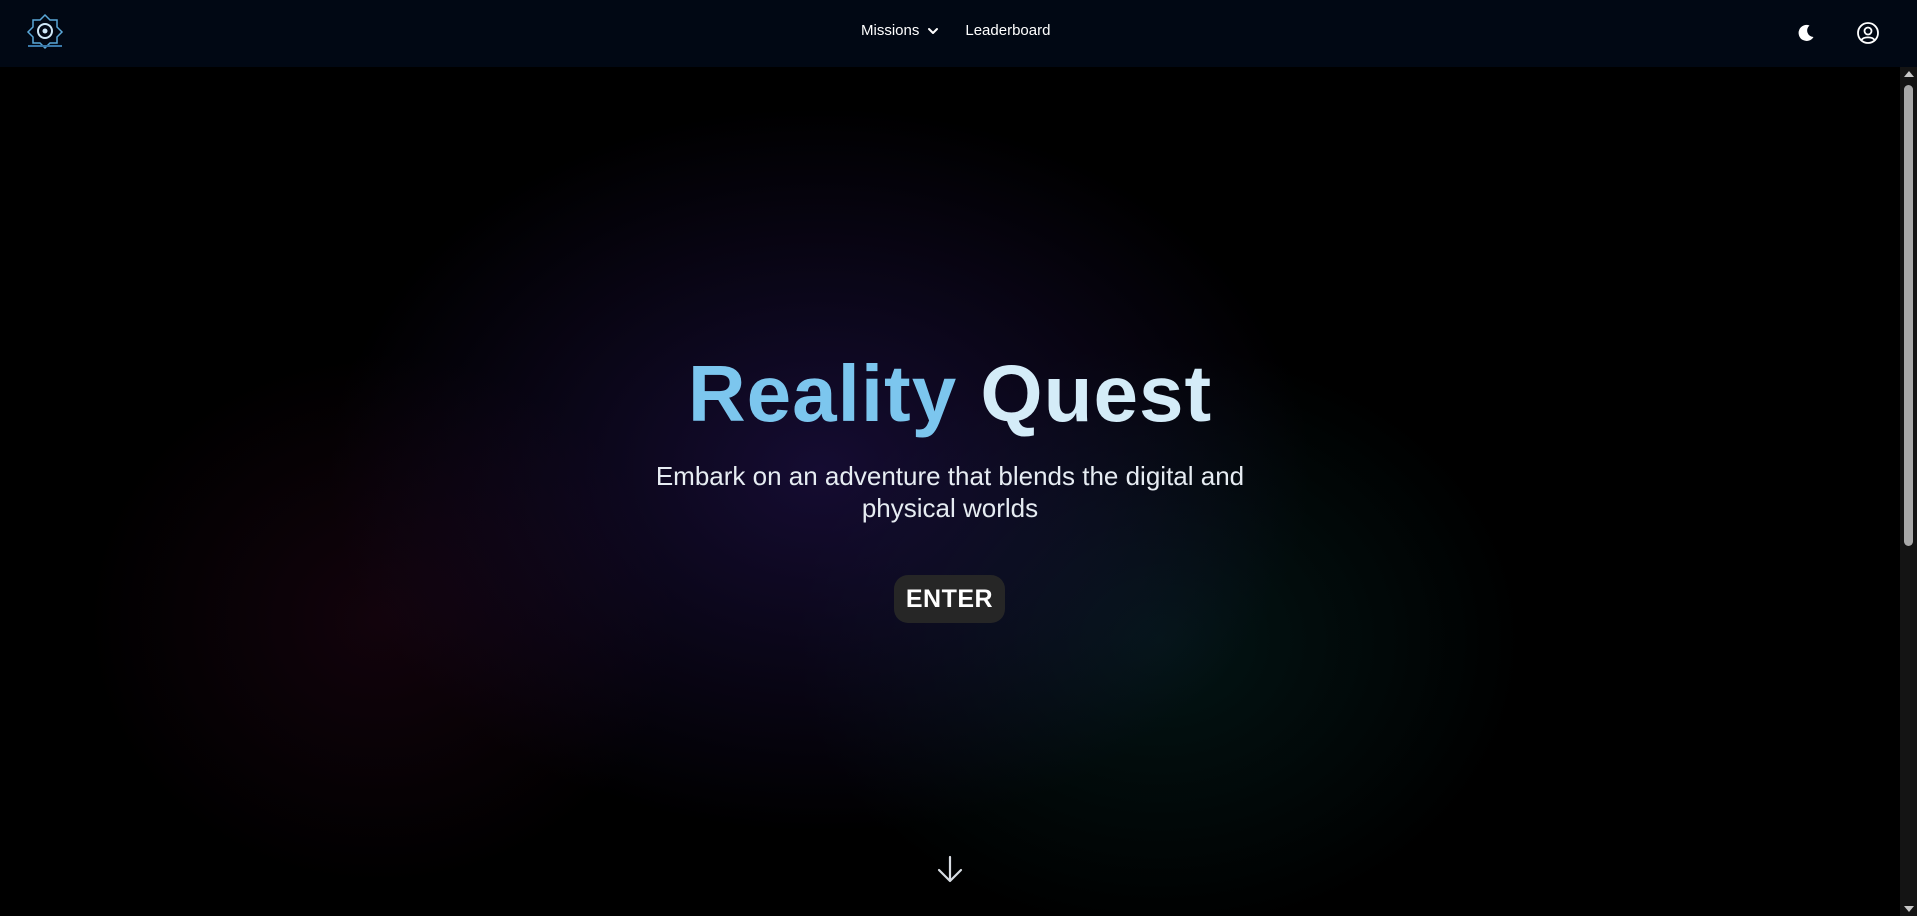  I want to click on scroll-up-arrow-icon, so click(1909, 74).